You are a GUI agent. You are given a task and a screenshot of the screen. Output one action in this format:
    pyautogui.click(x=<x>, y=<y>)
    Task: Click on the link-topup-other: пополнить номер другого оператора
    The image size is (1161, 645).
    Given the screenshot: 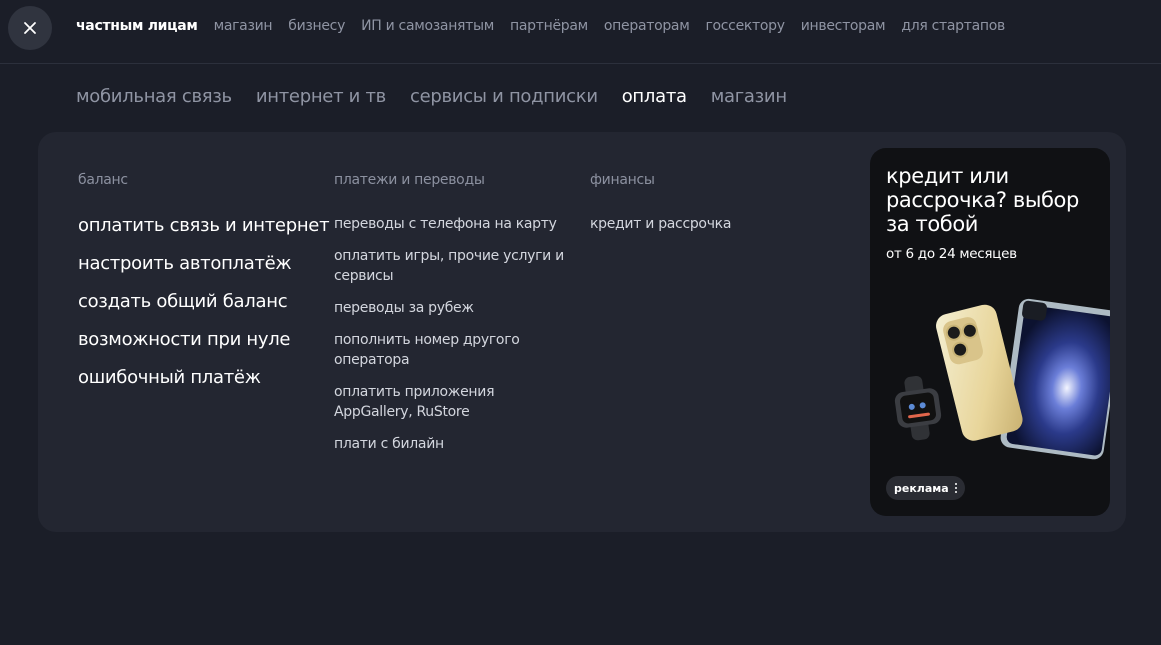 What is the action you would take?
    pyautogui.click(x=454, y=350)
    